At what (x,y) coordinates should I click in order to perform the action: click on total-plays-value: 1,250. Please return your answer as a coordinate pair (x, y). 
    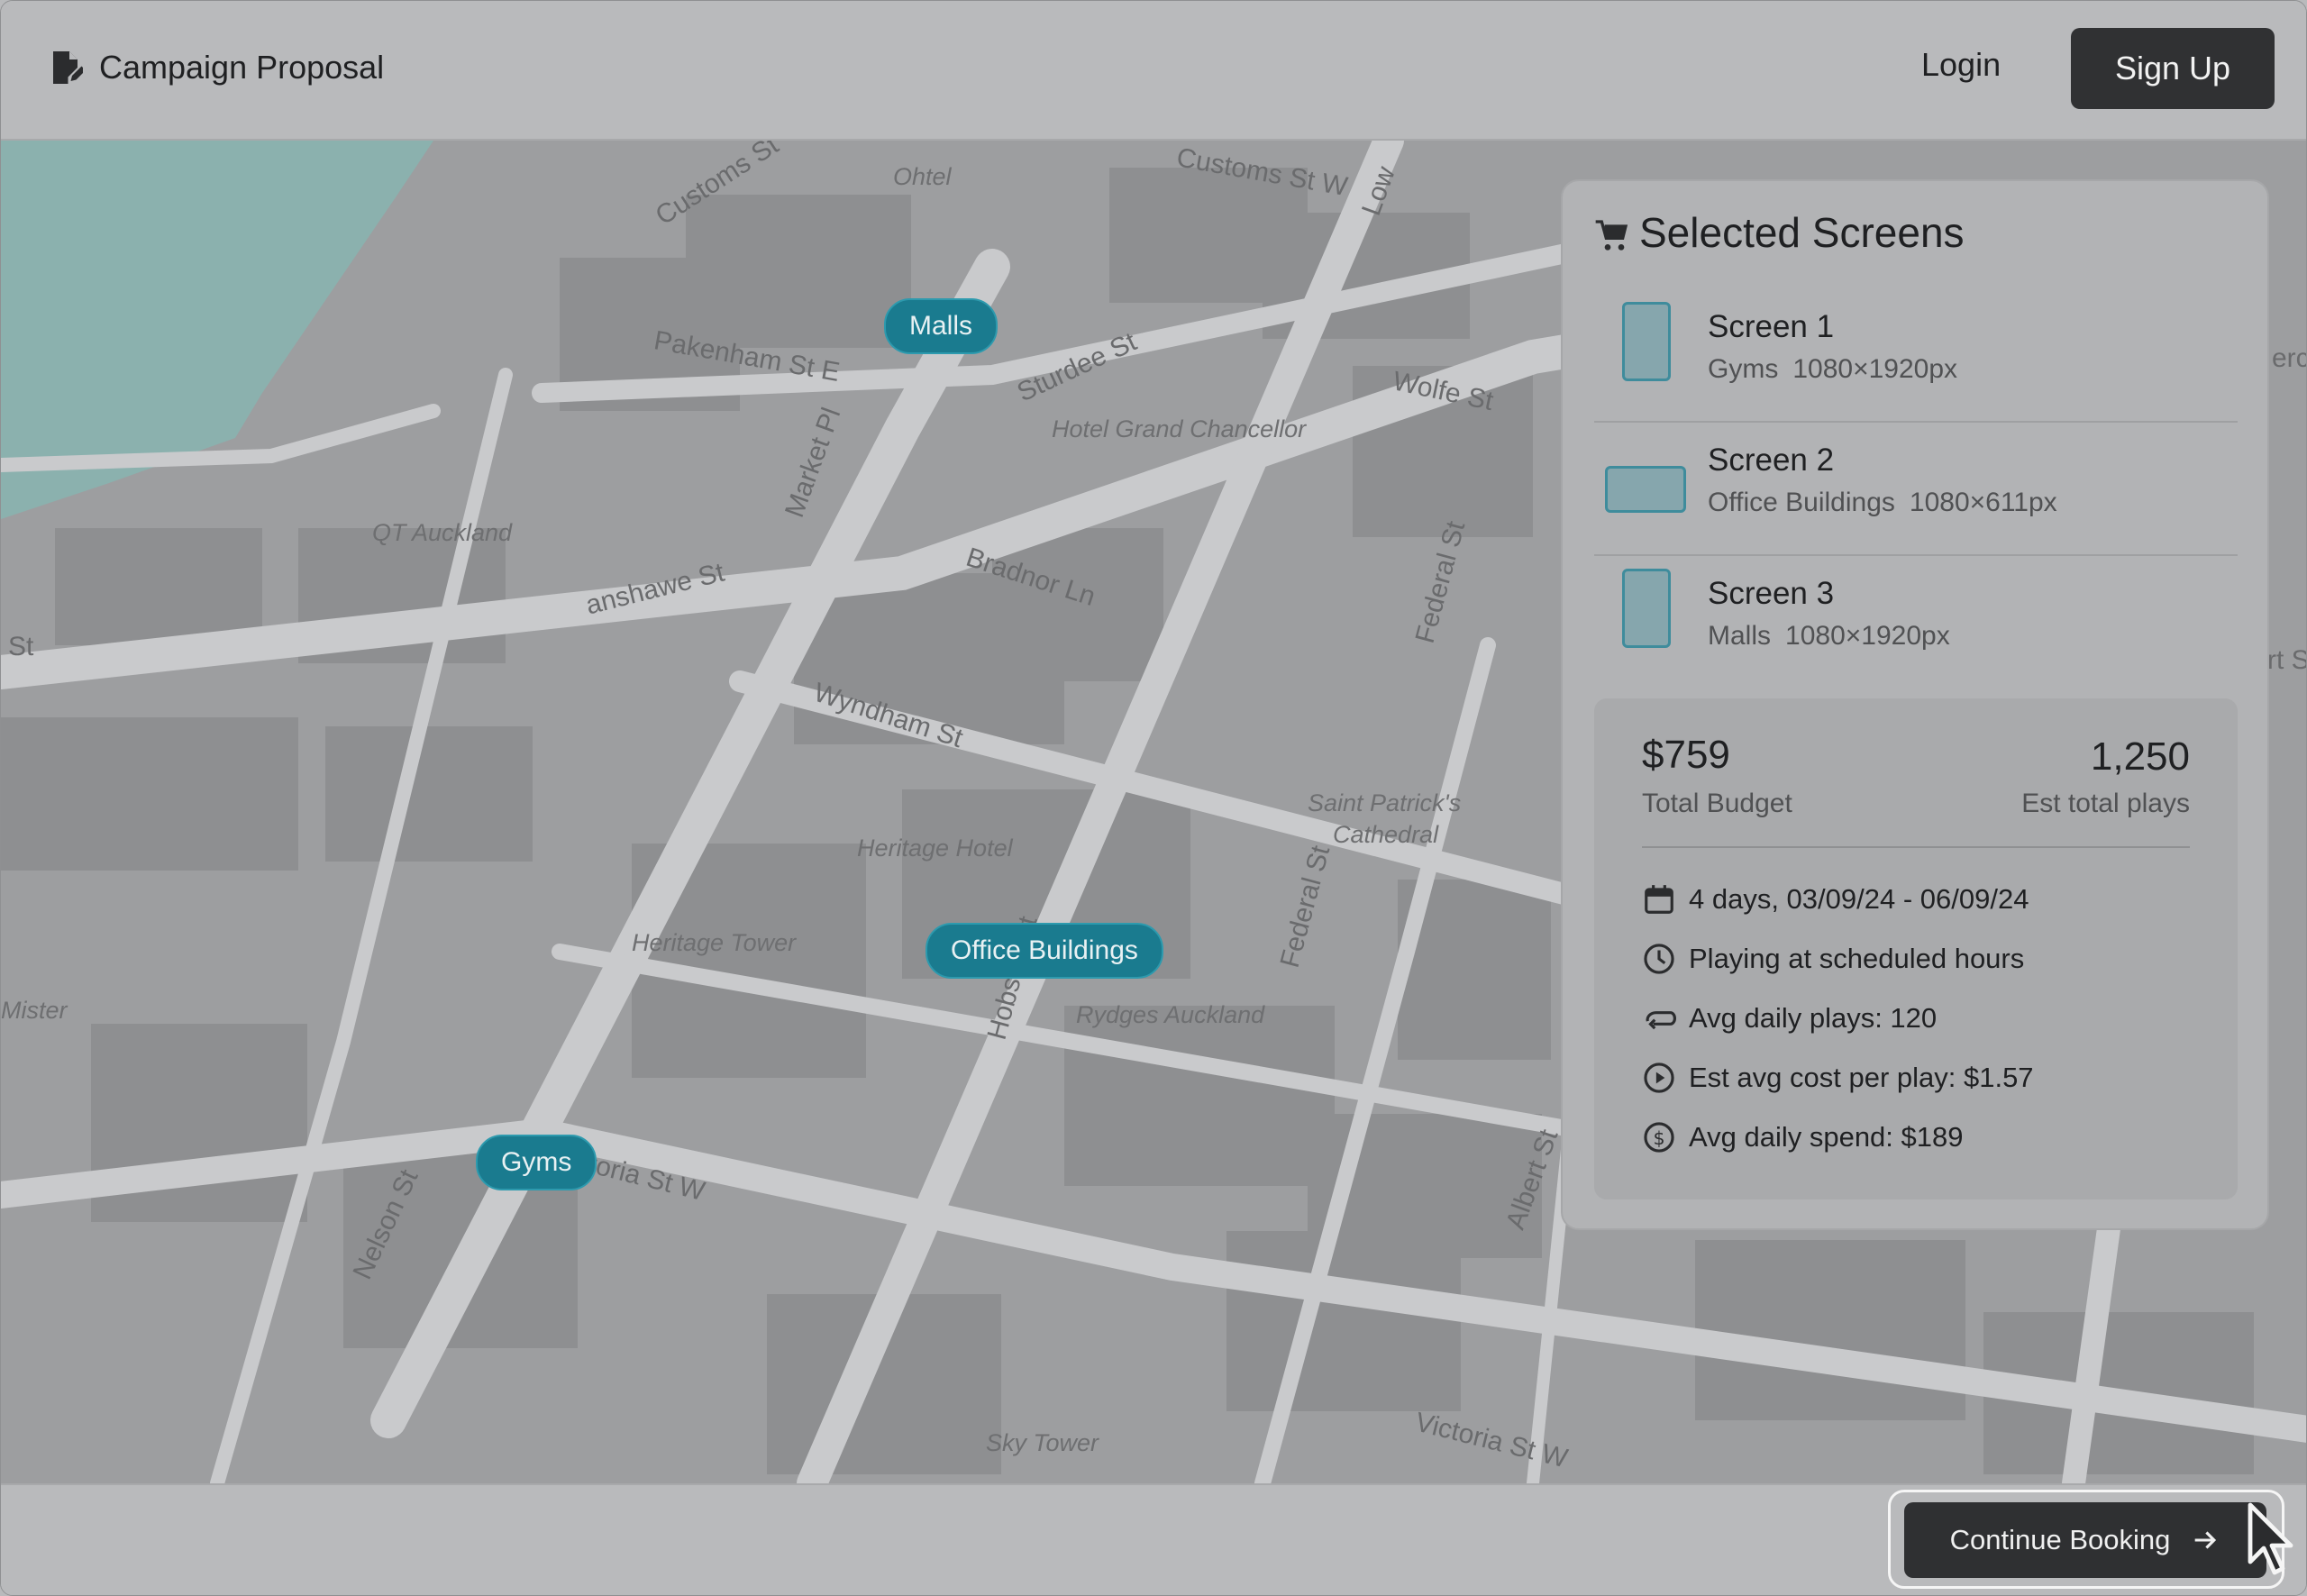
    Looking at the image, I should click on (2140, 757).